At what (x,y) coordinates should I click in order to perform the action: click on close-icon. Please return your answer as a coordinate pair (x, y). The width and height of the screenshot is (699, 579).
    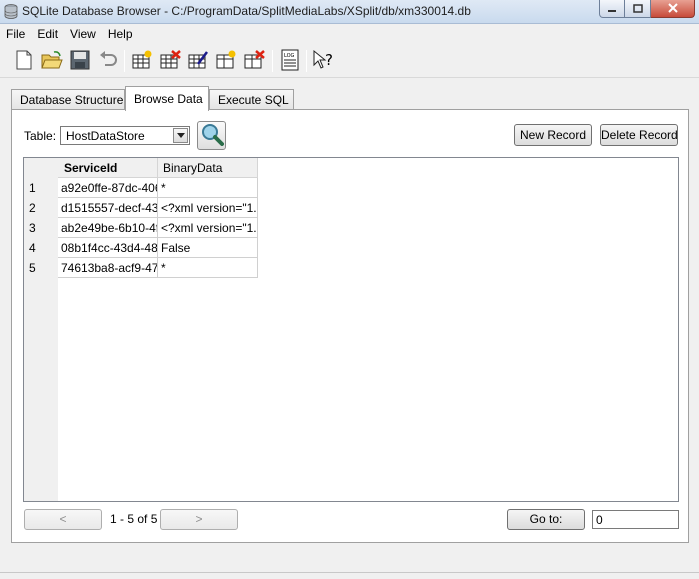
    Looking at the image, I should click on (672, 9).